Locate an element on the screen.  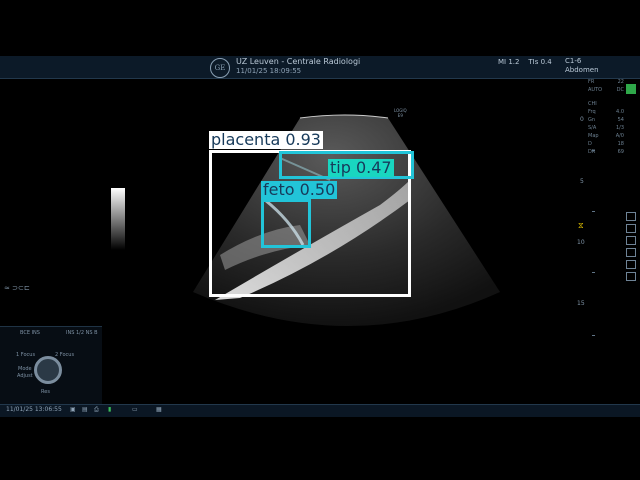
side-toolbar is located at coordinates (631, 248).